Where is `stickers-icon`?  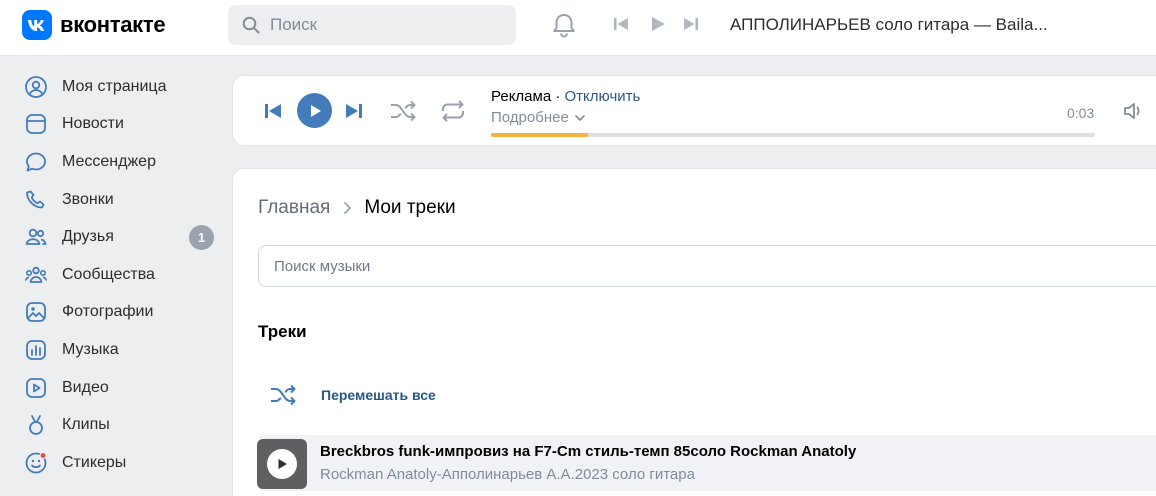
stickers-icon is located at coordinates (36, 463).